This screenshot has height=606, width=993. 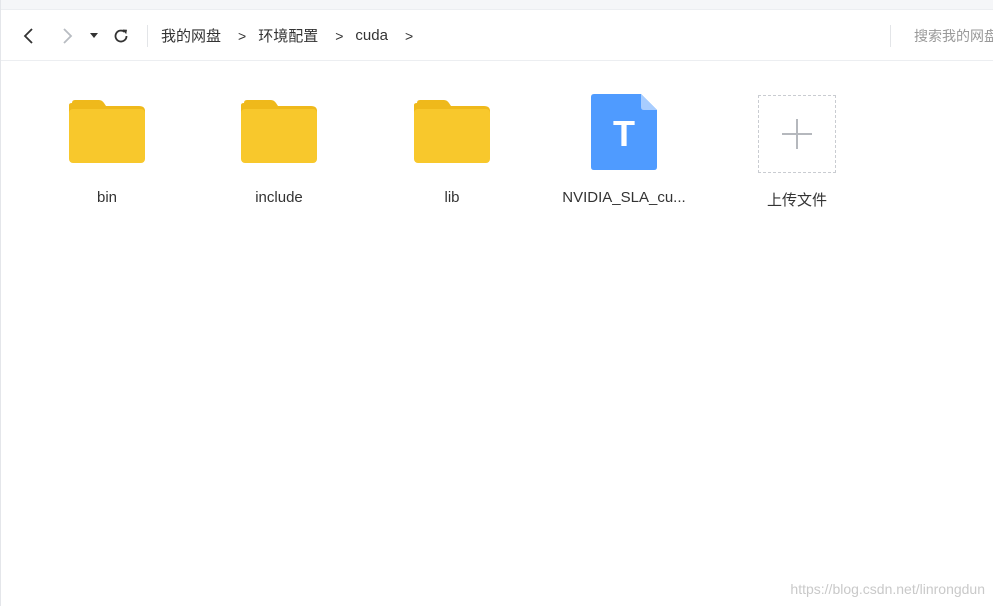 I want to click on forward-button, so click(x=67, y=36).